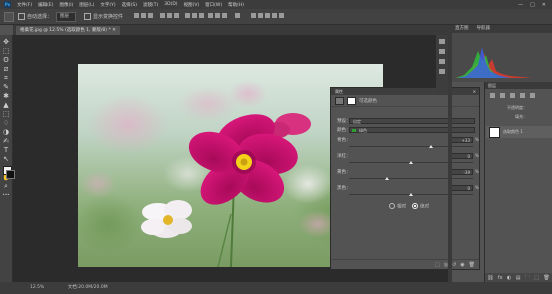 The image size is (552, 294). What do you see at coordinates (137, 15) in the screenshot?
I see `align-top-icon` at bounding box center [137, 15].